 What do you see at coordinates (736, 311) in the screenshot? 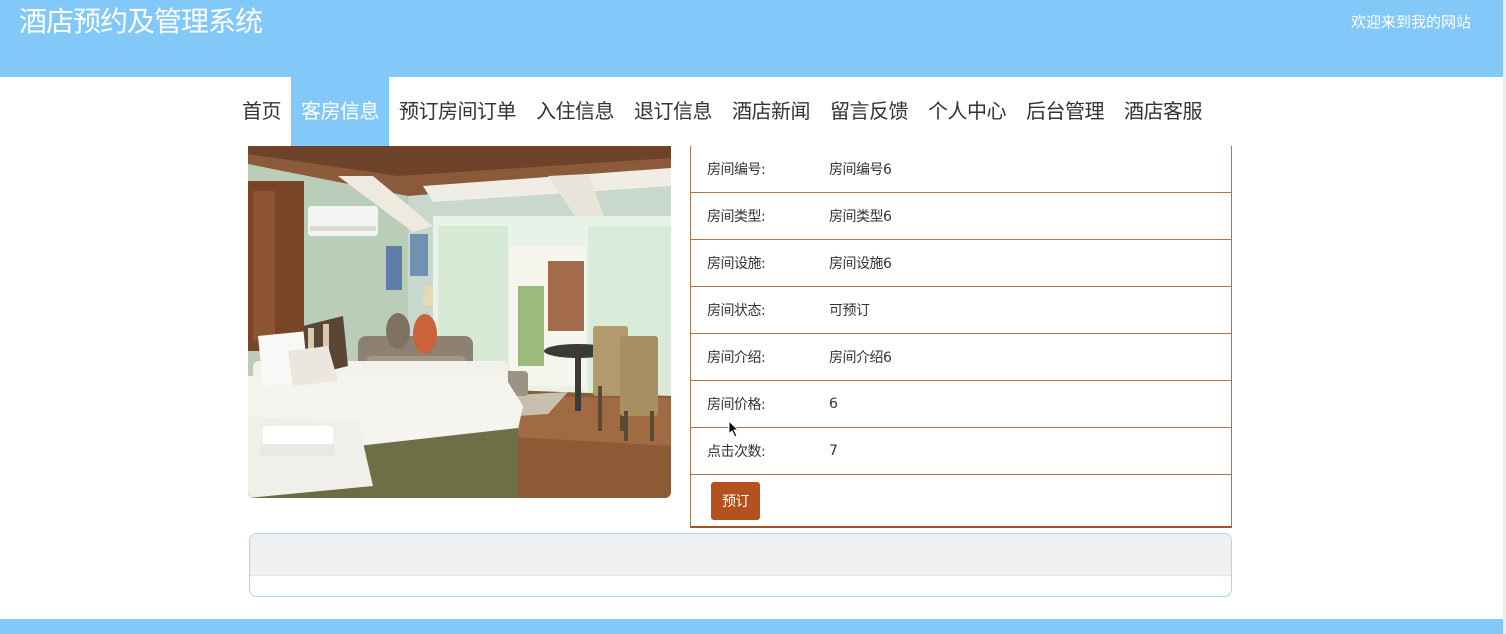
I see `room-status-label: 房间状态:` at bounding box center [736, 311].